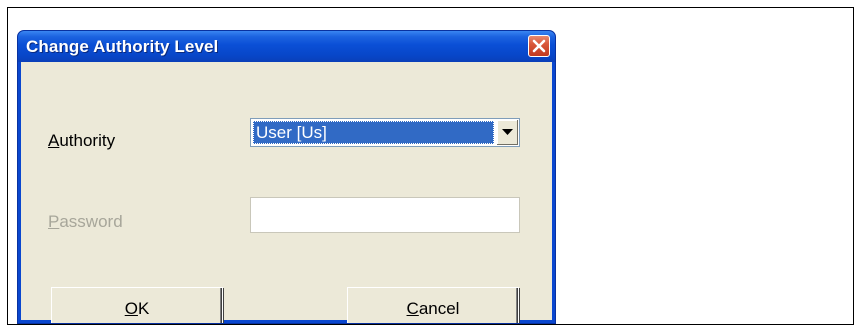 The height and width of the screenshot is (333, 857). I want to click on cancel-button-mnemonic: C, so click(412, 308).